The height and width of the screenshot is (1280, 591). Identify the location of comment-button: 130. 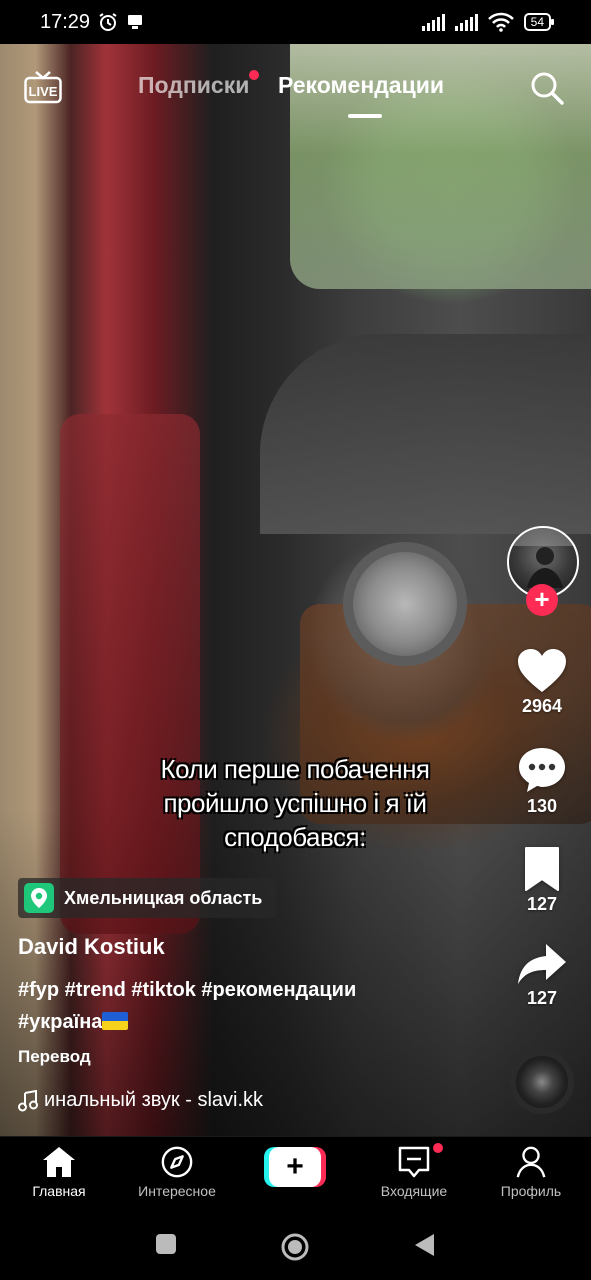
(542, 781).